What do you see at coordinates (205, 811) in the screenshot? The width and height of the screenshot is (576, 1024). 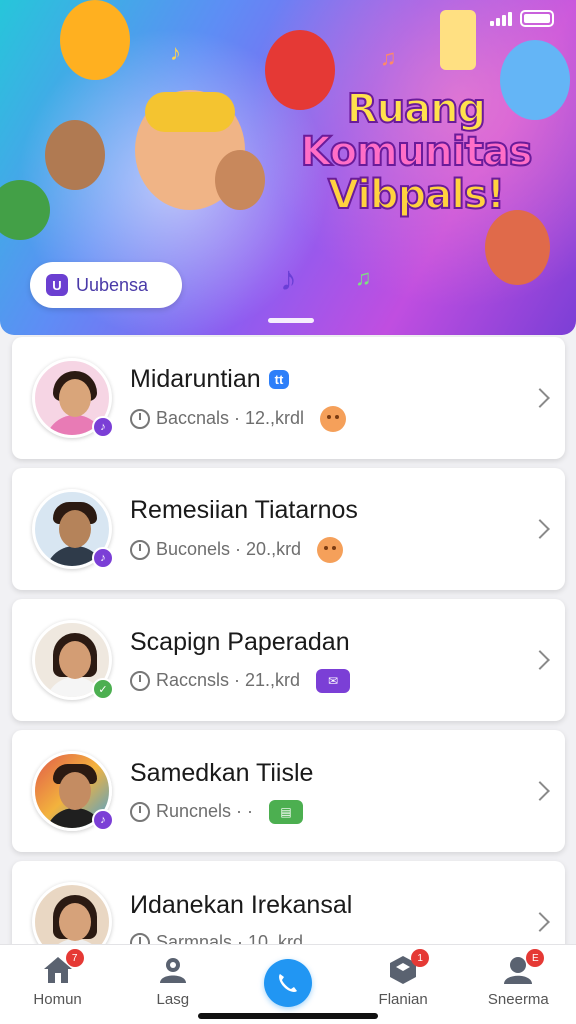 I see `item-meta-text: Runcnels · ·` at bounding box center [205, 811].